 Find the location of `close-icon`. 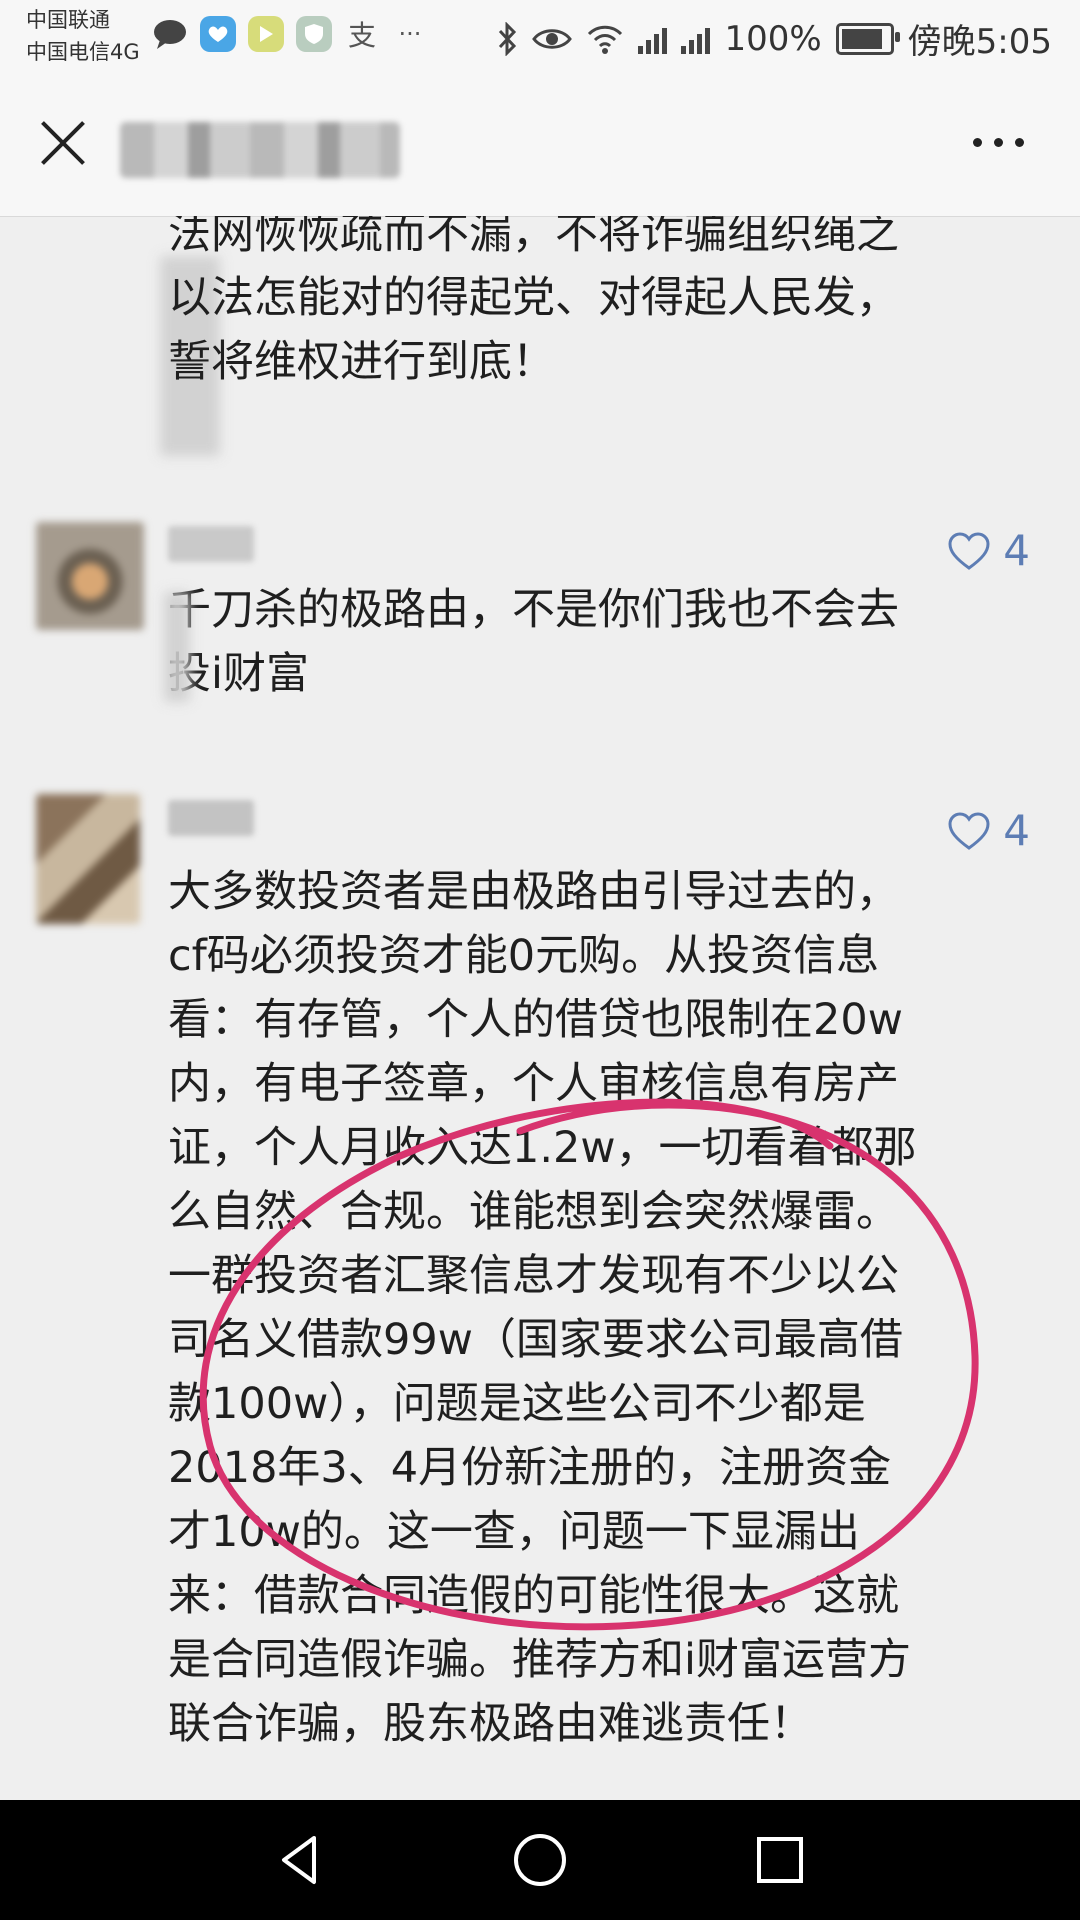

close-icon is located at coordinates (63, 143).